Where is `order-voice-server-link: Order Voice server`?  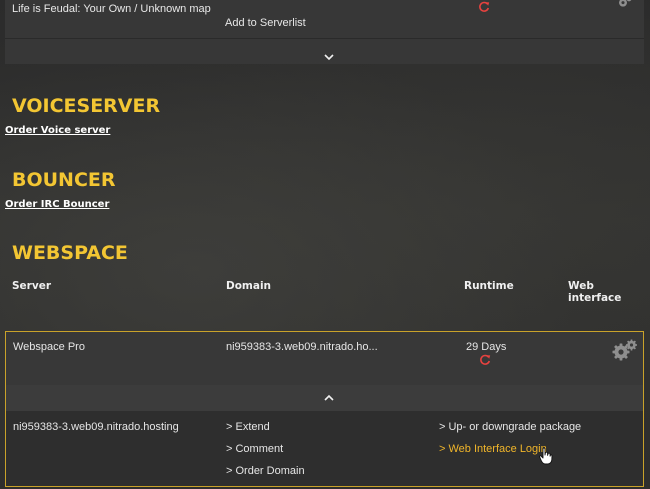
order-voice-server-link: Order Voice server is located at coordinates (57, 130).